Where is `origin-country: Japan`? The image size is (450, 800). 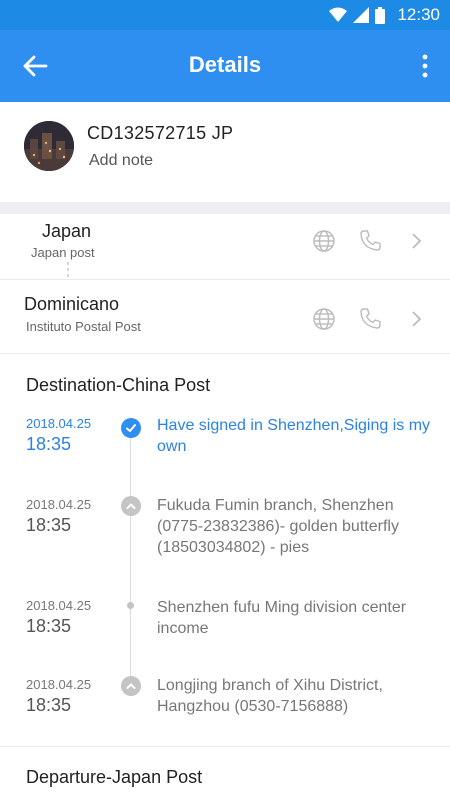 origin-country: Japan is located at coordinates (67, 231).